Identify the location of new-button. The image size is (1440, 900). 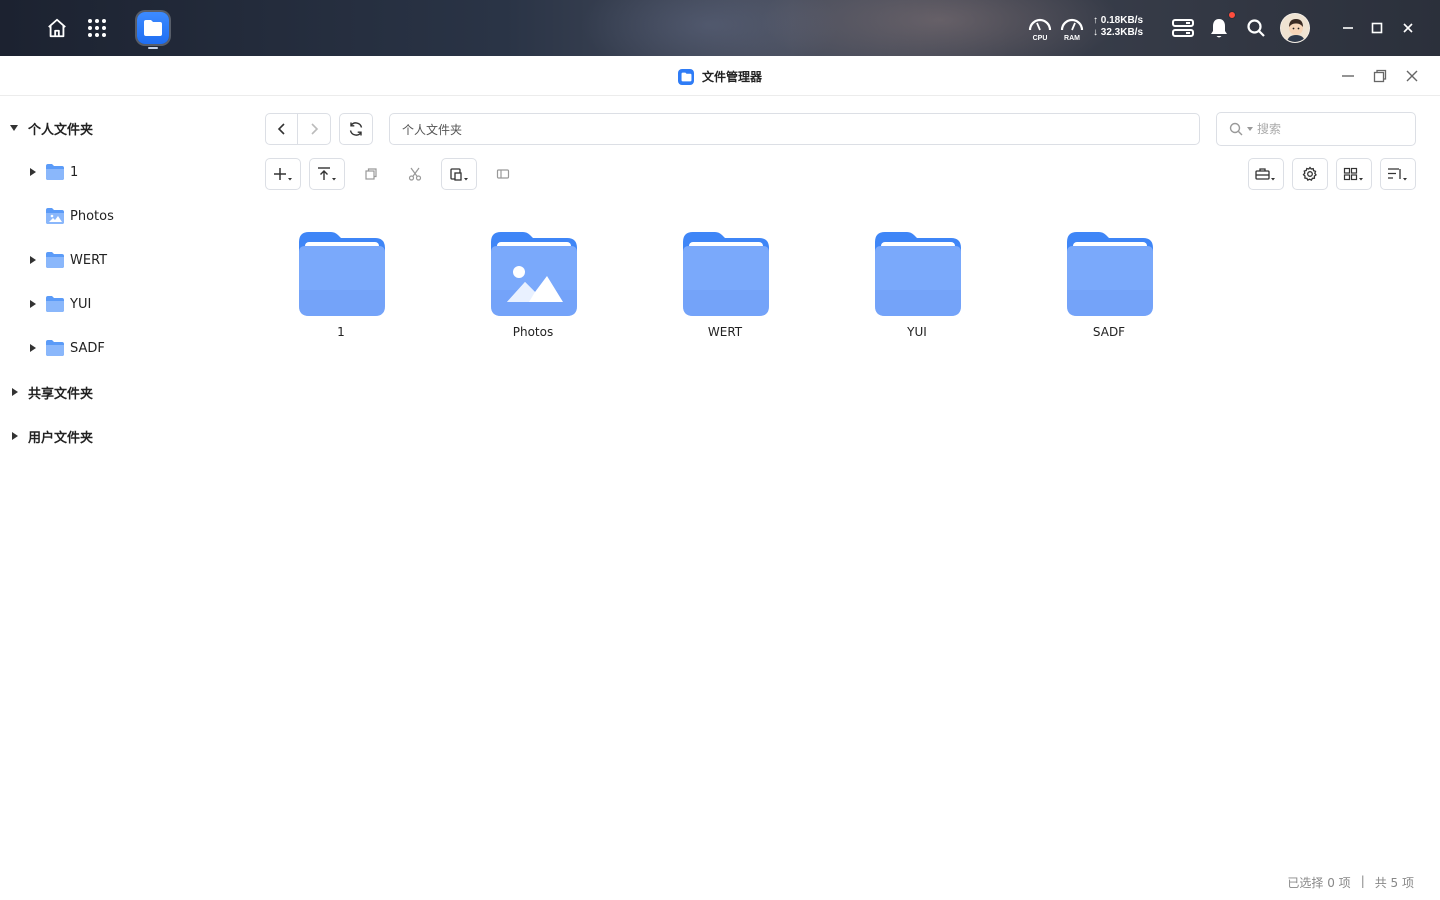
(283, 174).